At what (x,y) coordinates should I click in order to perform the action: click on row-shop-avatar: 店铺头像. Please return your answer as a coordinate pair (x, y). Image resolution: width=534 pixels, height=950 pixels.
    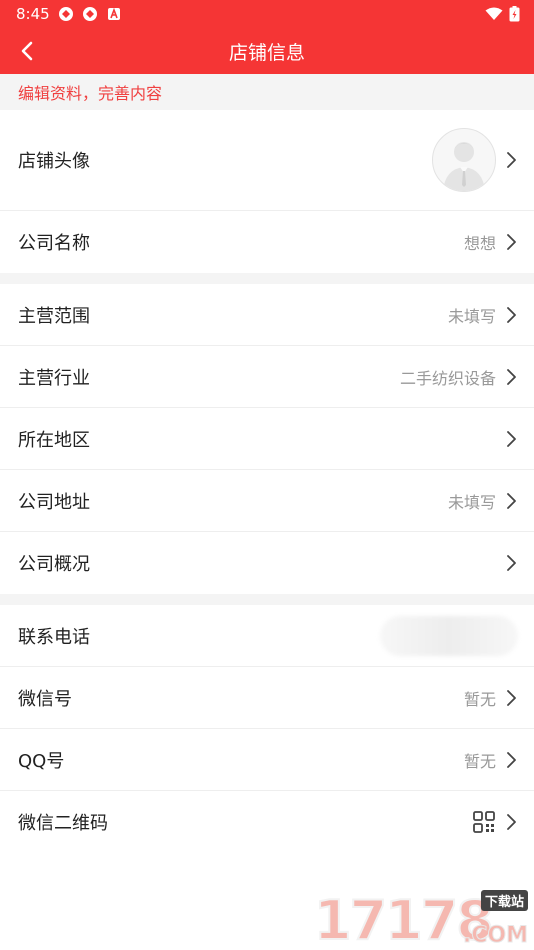
    Looking at the image, I should click on (267, 160).